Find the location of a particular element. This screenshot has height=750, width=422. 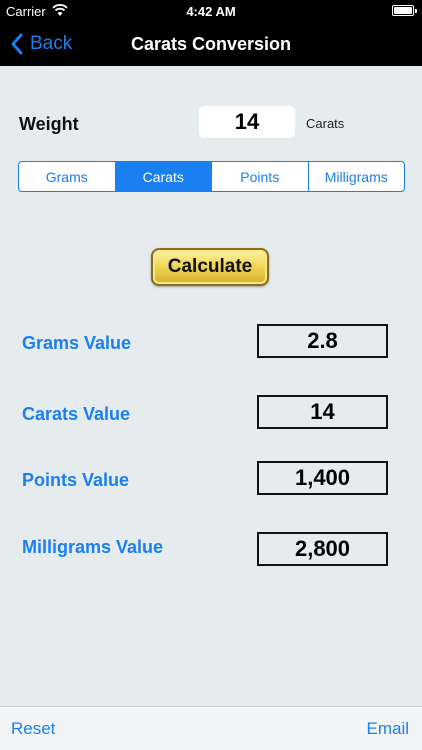

reset-button: Reset is located at coordinates (33, 729).